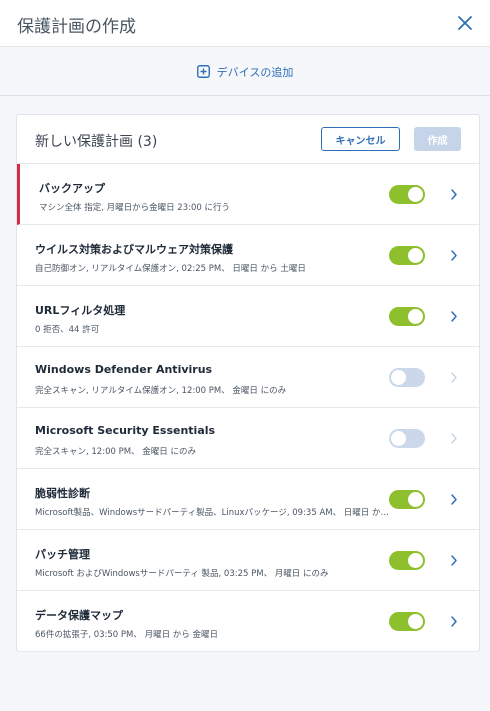 The height and width of the screenshot is (711, 490). I want to click on module-row: URLフィルタ処理 0 拒否、44 許可, so click(248, 316).